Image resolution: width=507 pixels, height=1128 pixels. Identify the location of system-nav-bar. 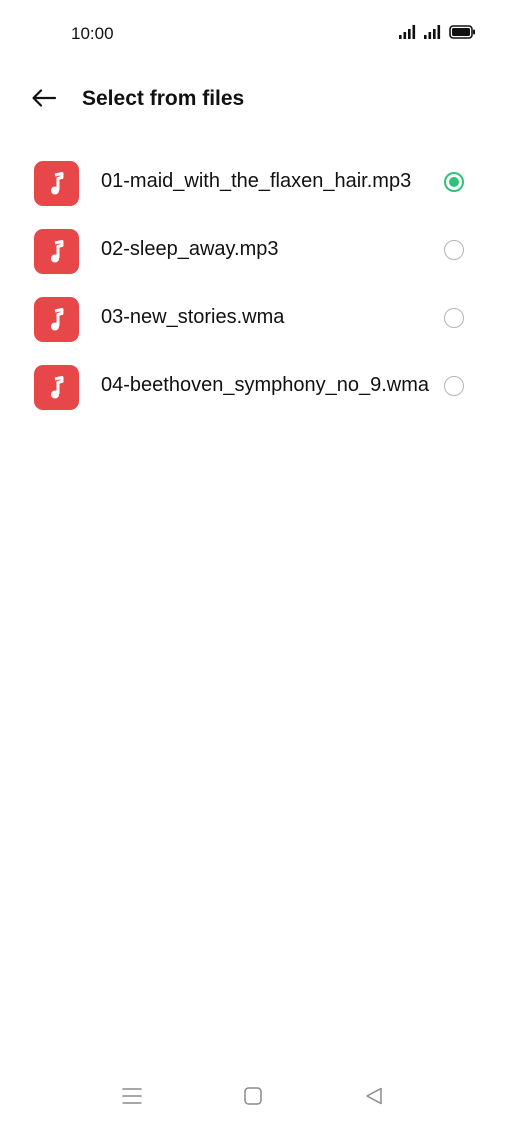
(253, 1097).